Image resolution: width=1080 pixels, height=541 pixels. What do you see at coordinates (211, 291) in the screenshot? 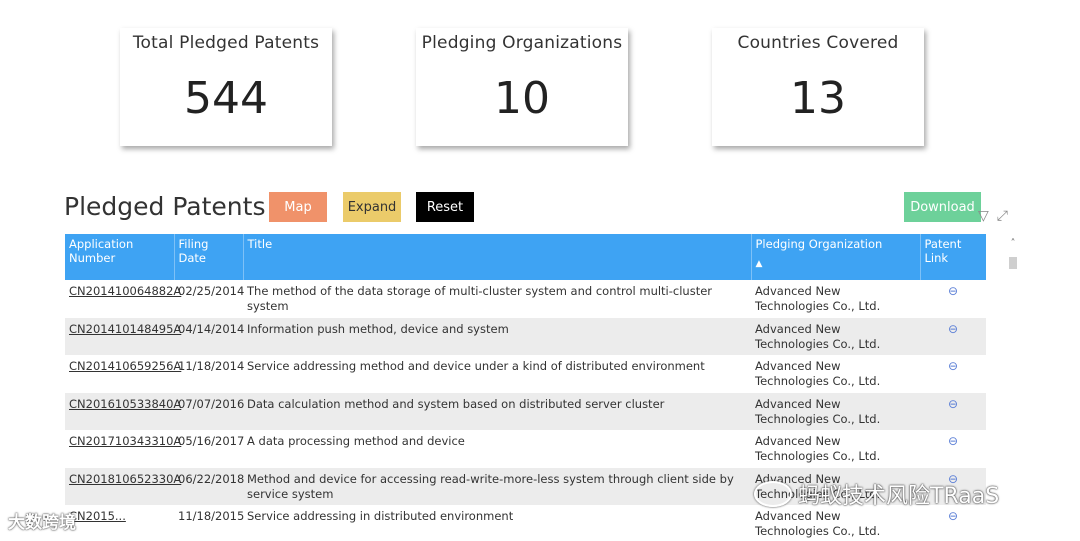
I see `filing-date-cell: 02/25/2014` at bounding box center [211, 291].